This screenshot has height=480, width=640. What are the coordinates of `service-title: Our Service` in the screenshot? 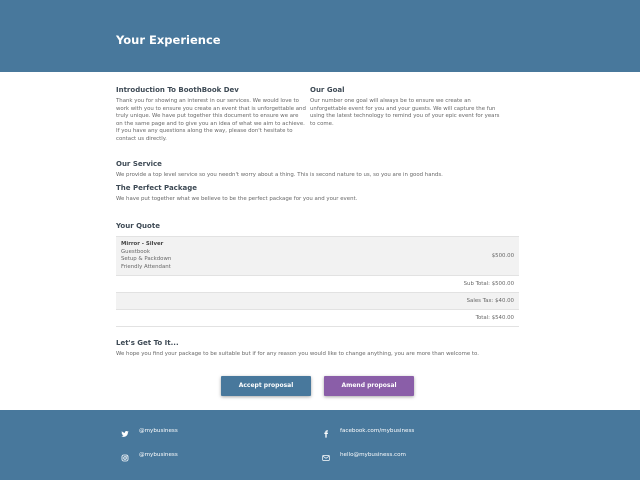 It's located at (139, 164).